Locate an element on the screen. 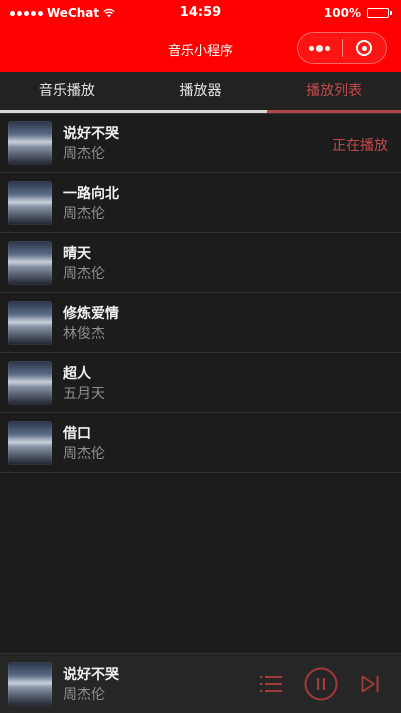 This screenshot has height=713, width=401. player-song-artist: 周杰伦 is located at coordinates (84, 695).